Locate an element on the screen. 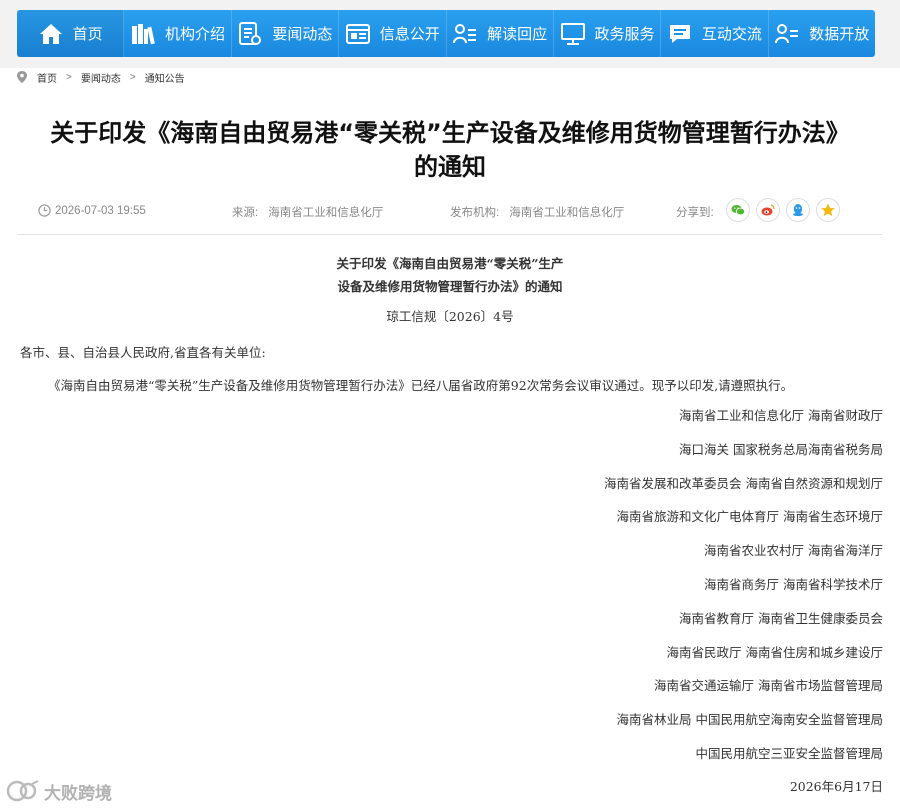 The width and height of the screenshot is (900, 808). nav-item-label: 解读回应 is located at coordinates (517, 34).